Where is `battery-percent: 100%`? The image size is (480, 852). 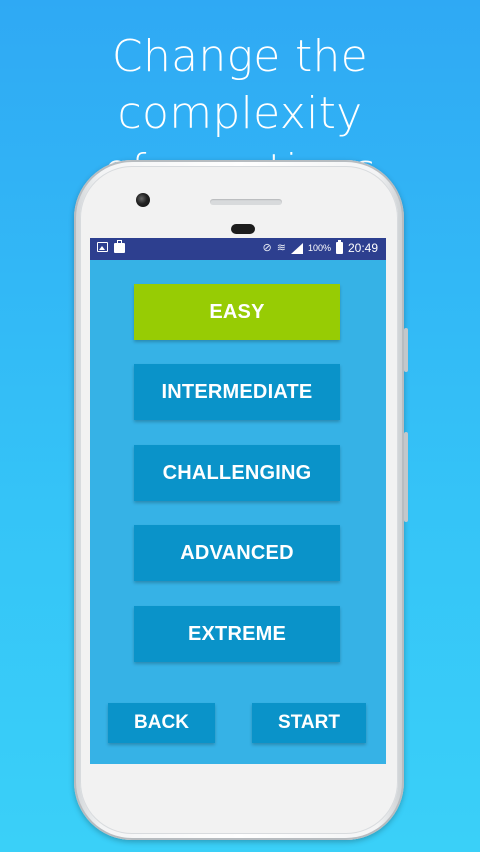 battery-percent: 100% is located at coordinates (319, 248).